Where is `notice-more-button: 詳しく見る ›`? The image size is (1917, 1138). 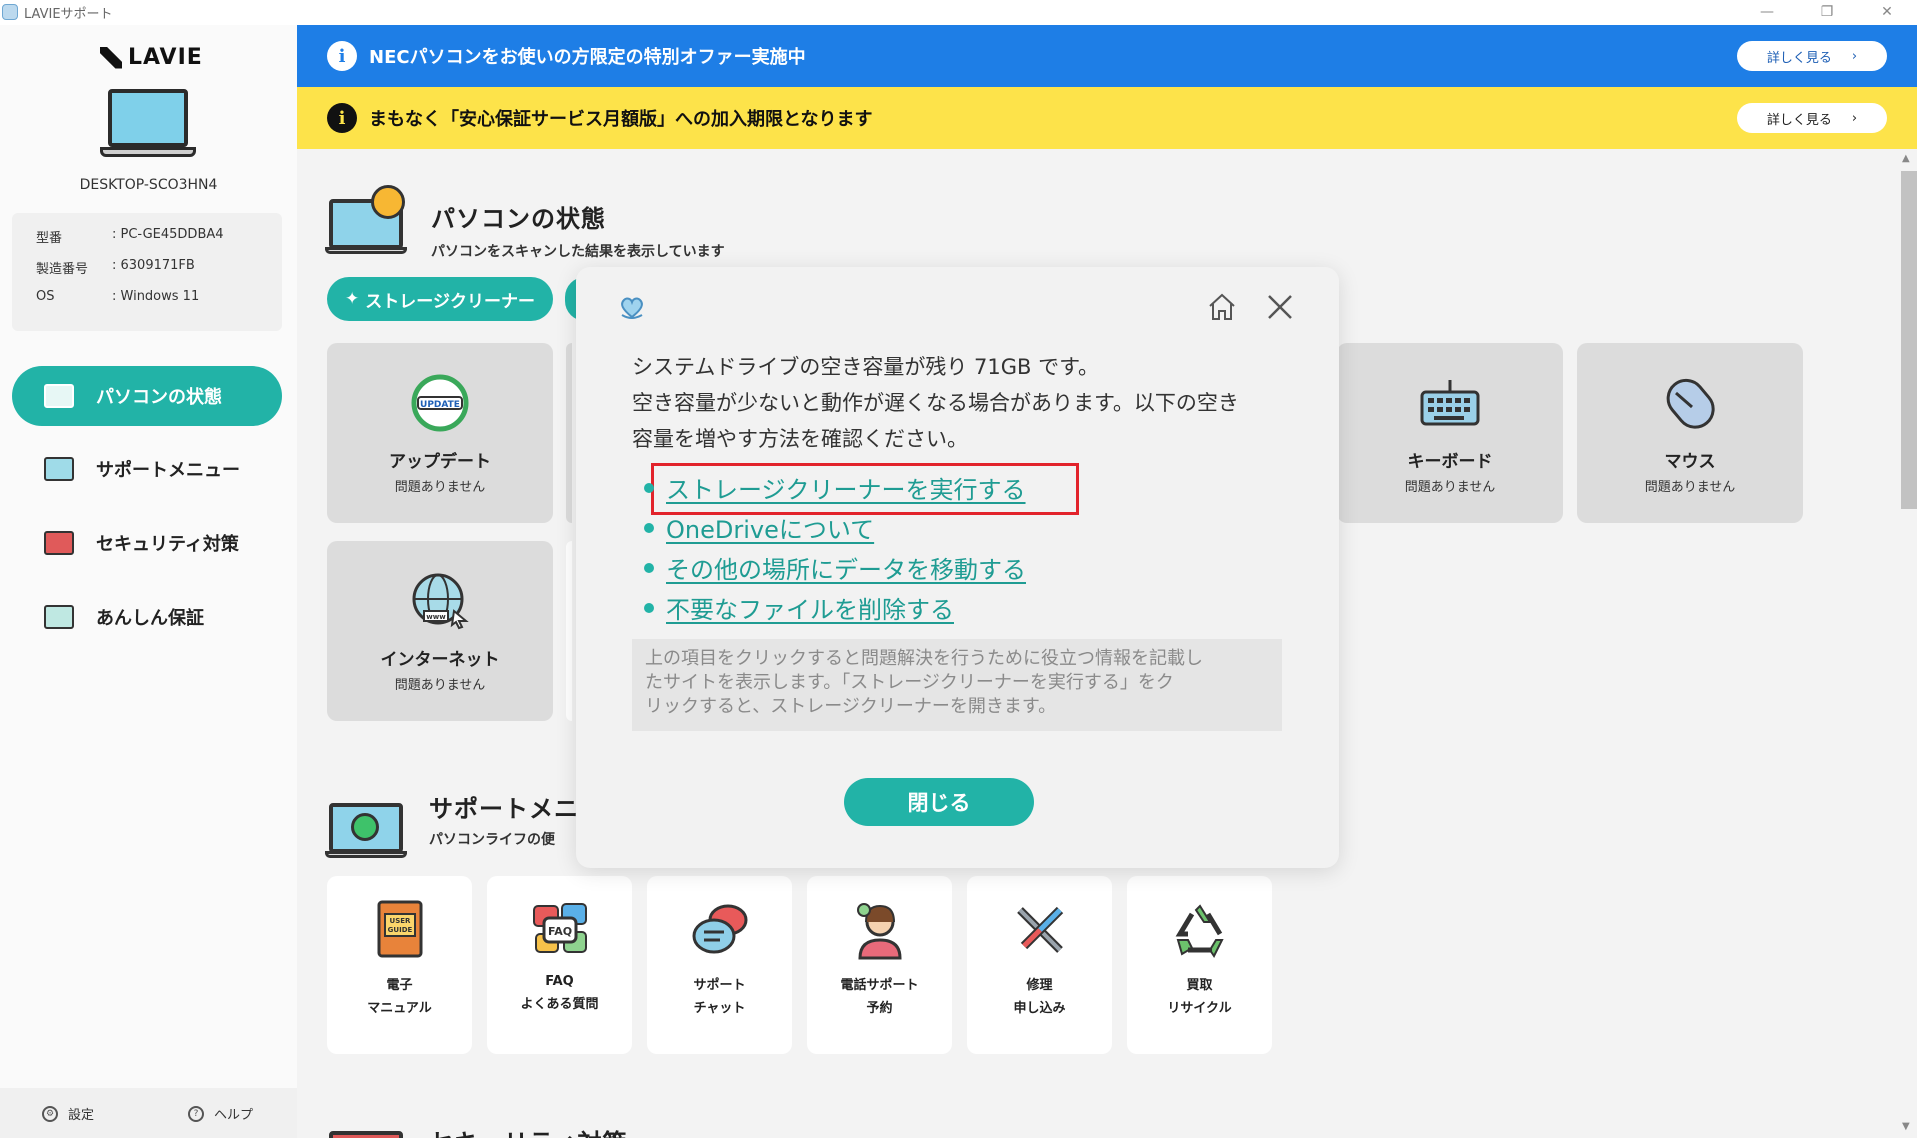
notice-more-button: 詳しく見る › is located at coordinates (1812, 118).